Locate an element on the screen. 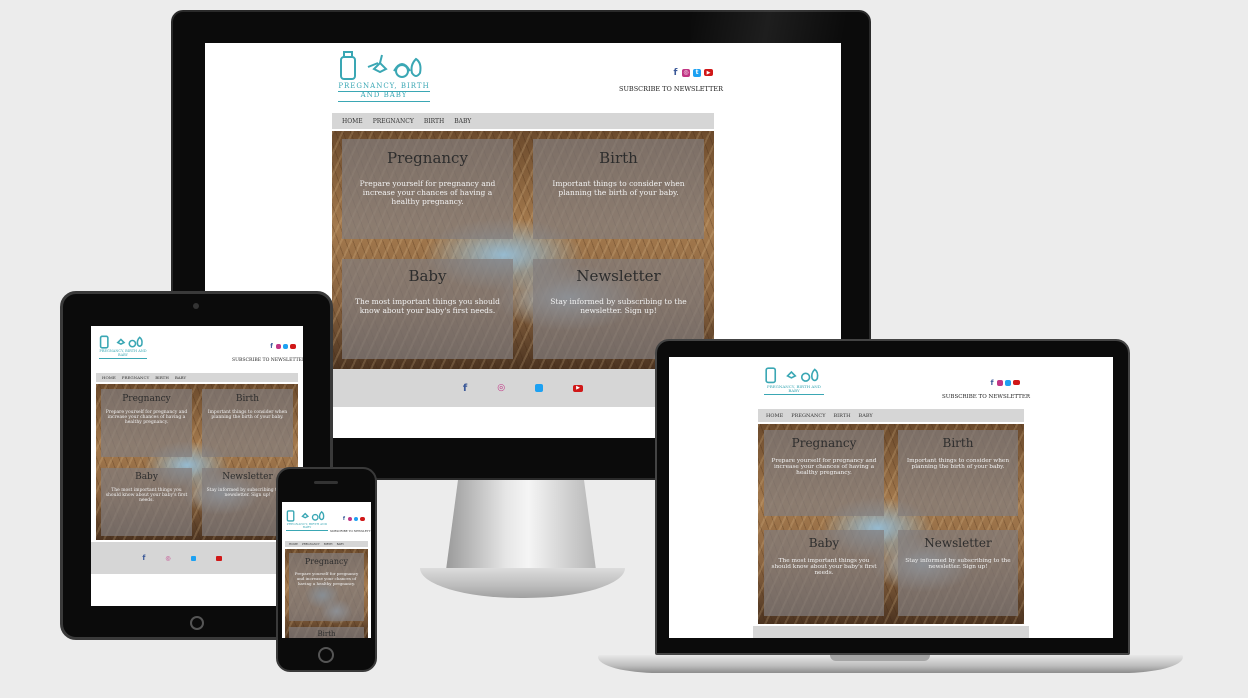 This screenshot has height=698, width=1248. instagram-icon: ◎ is located at coordinates (686, 72).